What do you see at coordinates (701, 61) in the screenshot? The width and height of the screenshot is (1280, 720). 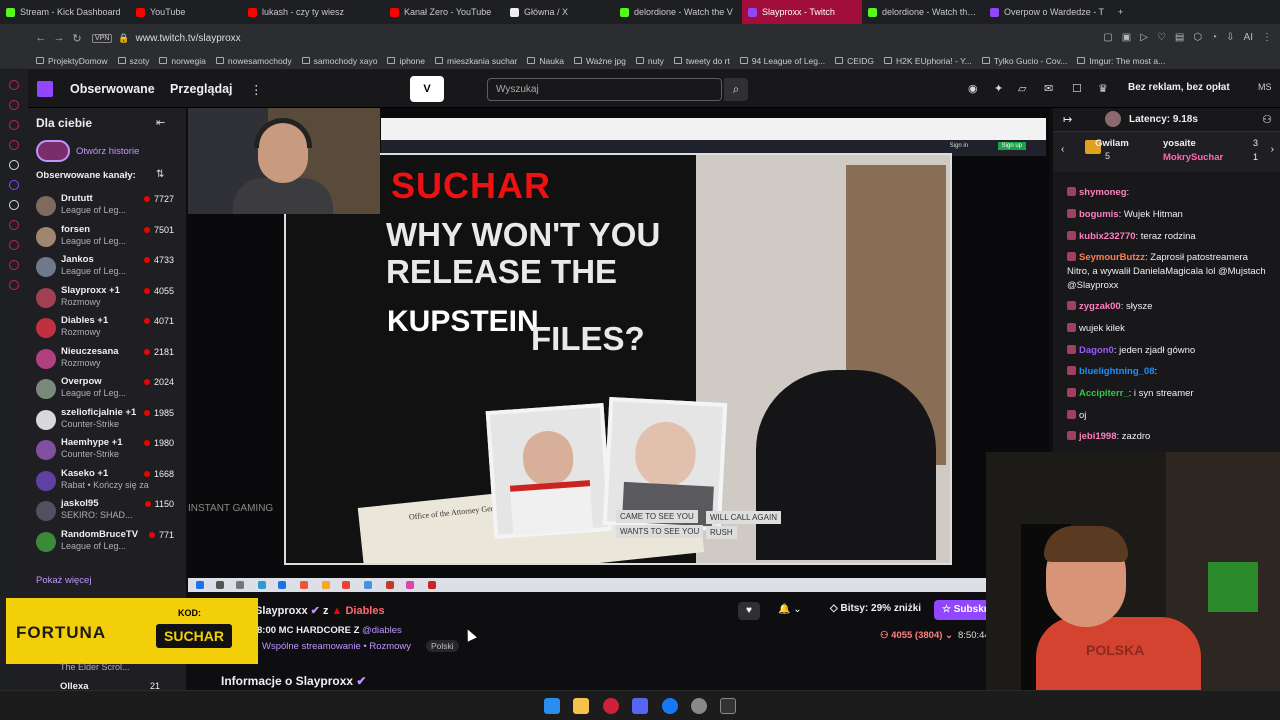 I see `bookmark-item: tweety do rt` at bounding box center [701, 61].